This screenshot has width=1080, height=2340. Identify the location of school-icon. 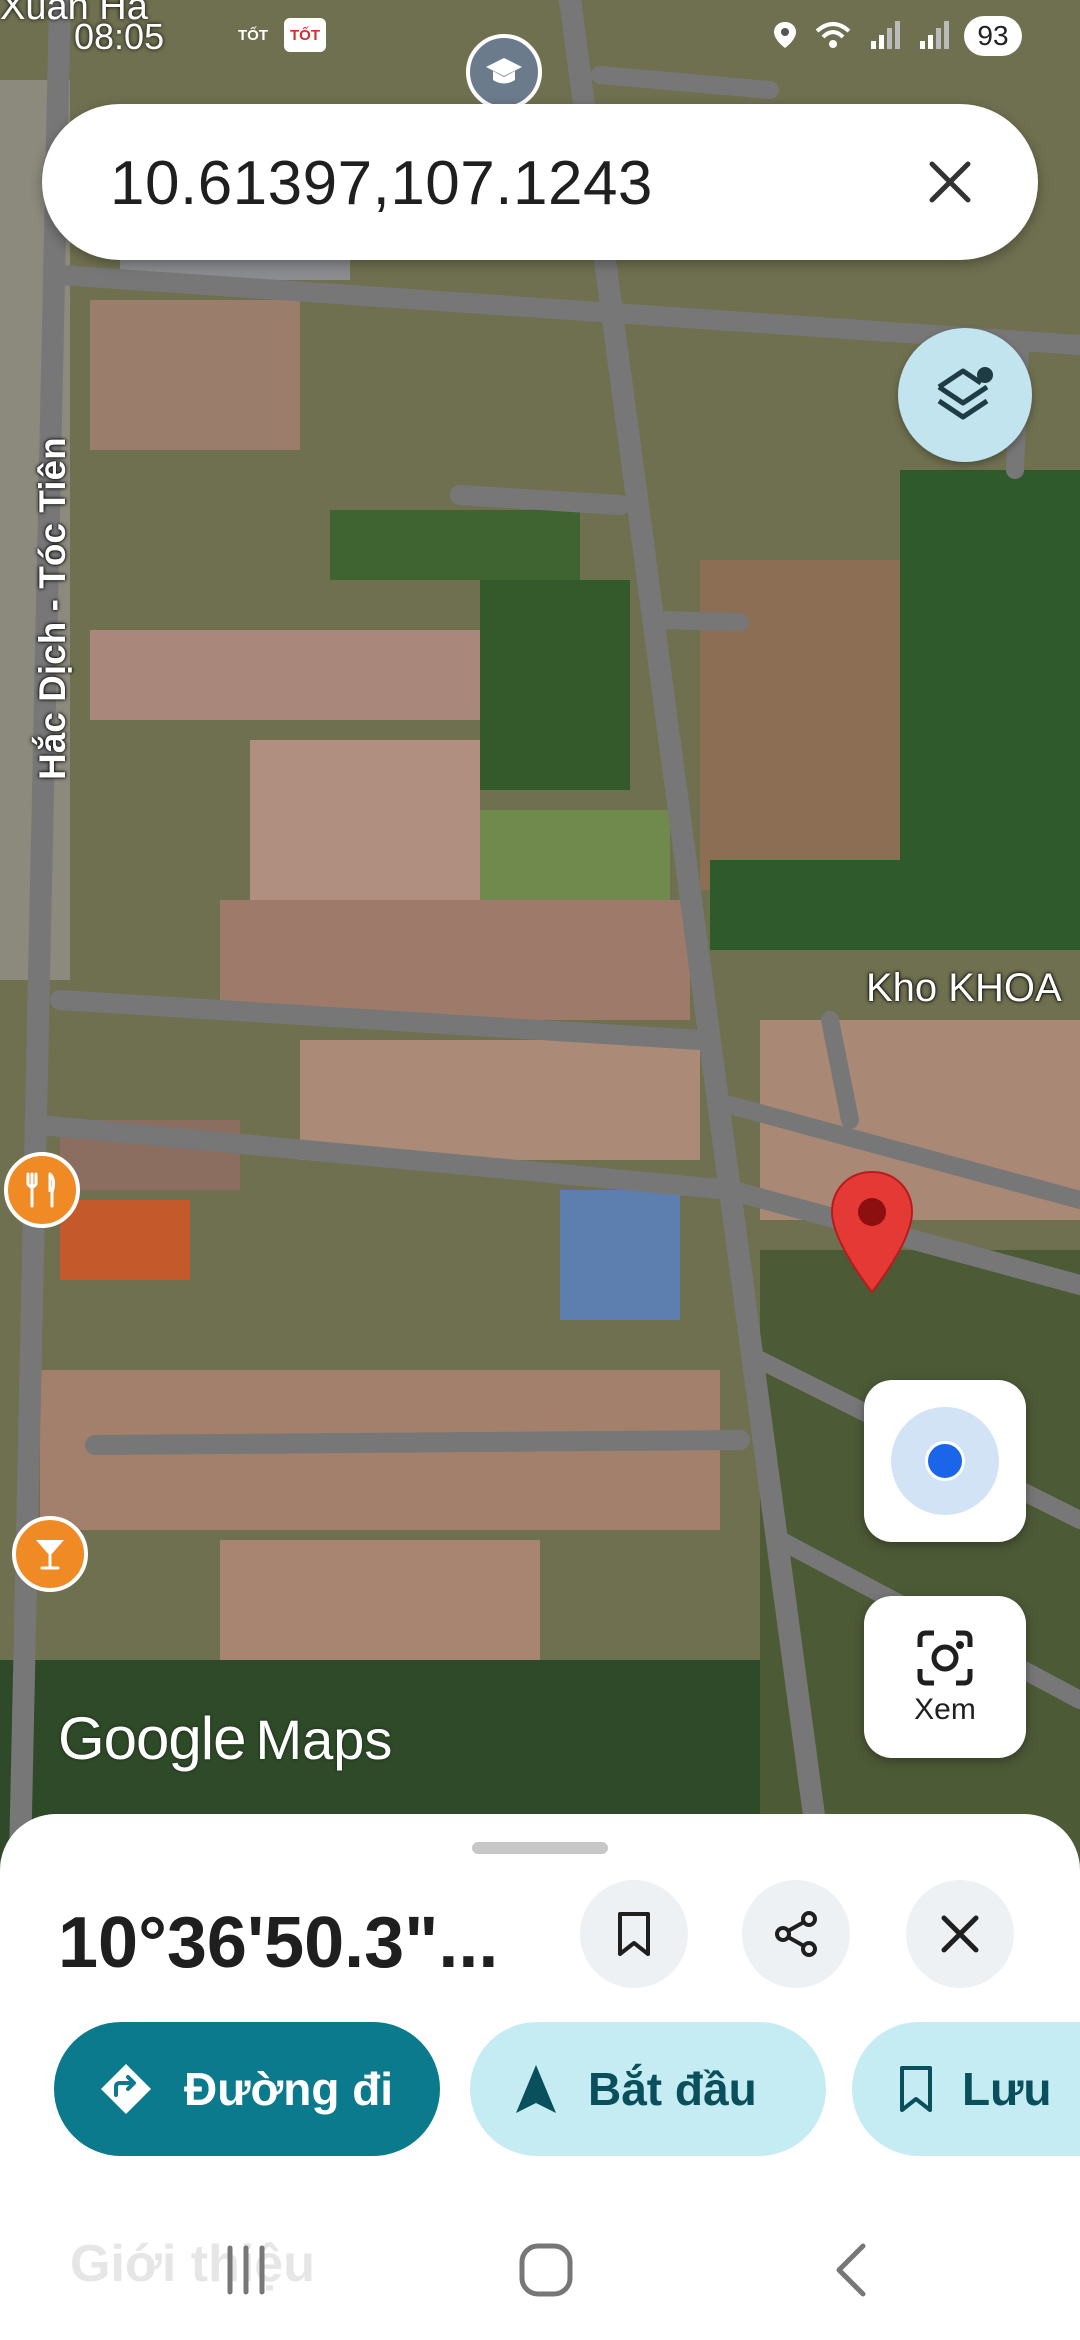
(504, 72).